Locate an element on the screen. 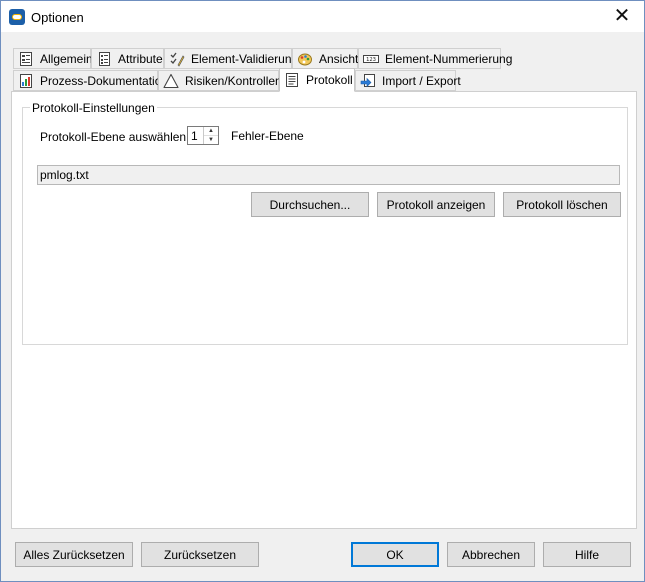 The width and height of the screenshot is (645, 582). attribute-list-icon is located at coordinates (104, 58).